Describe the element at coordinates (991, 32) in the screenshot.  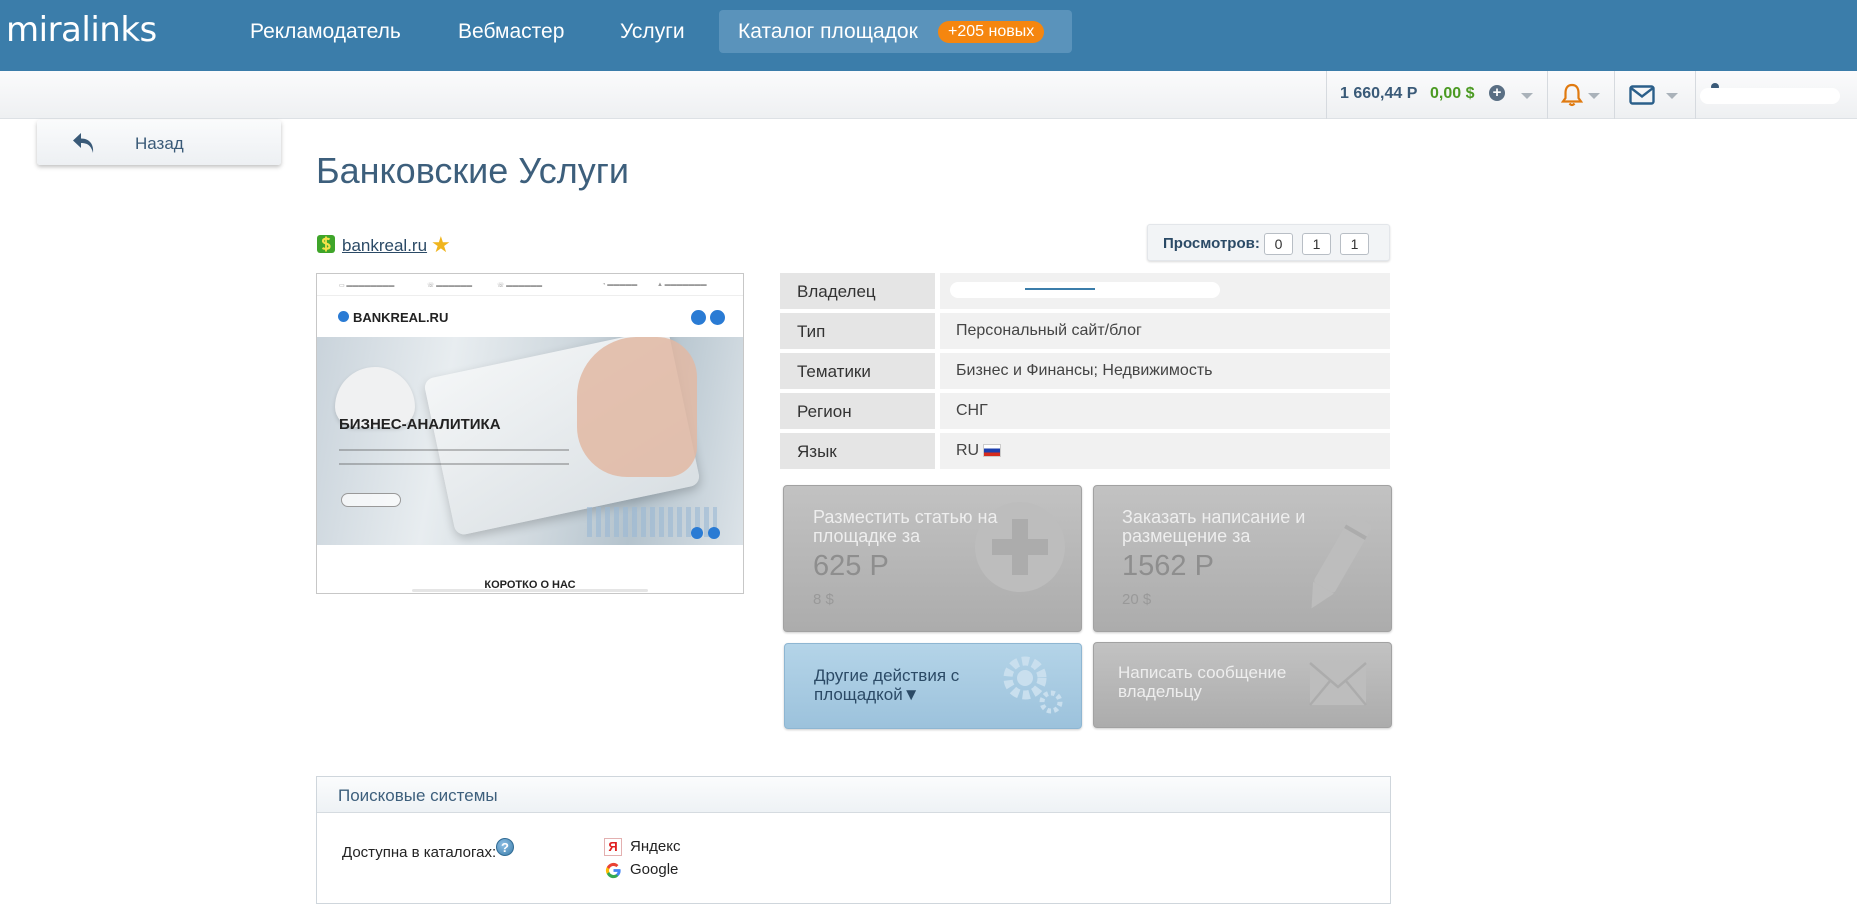
I see `new-sites-badge: +205 новых` at that location.